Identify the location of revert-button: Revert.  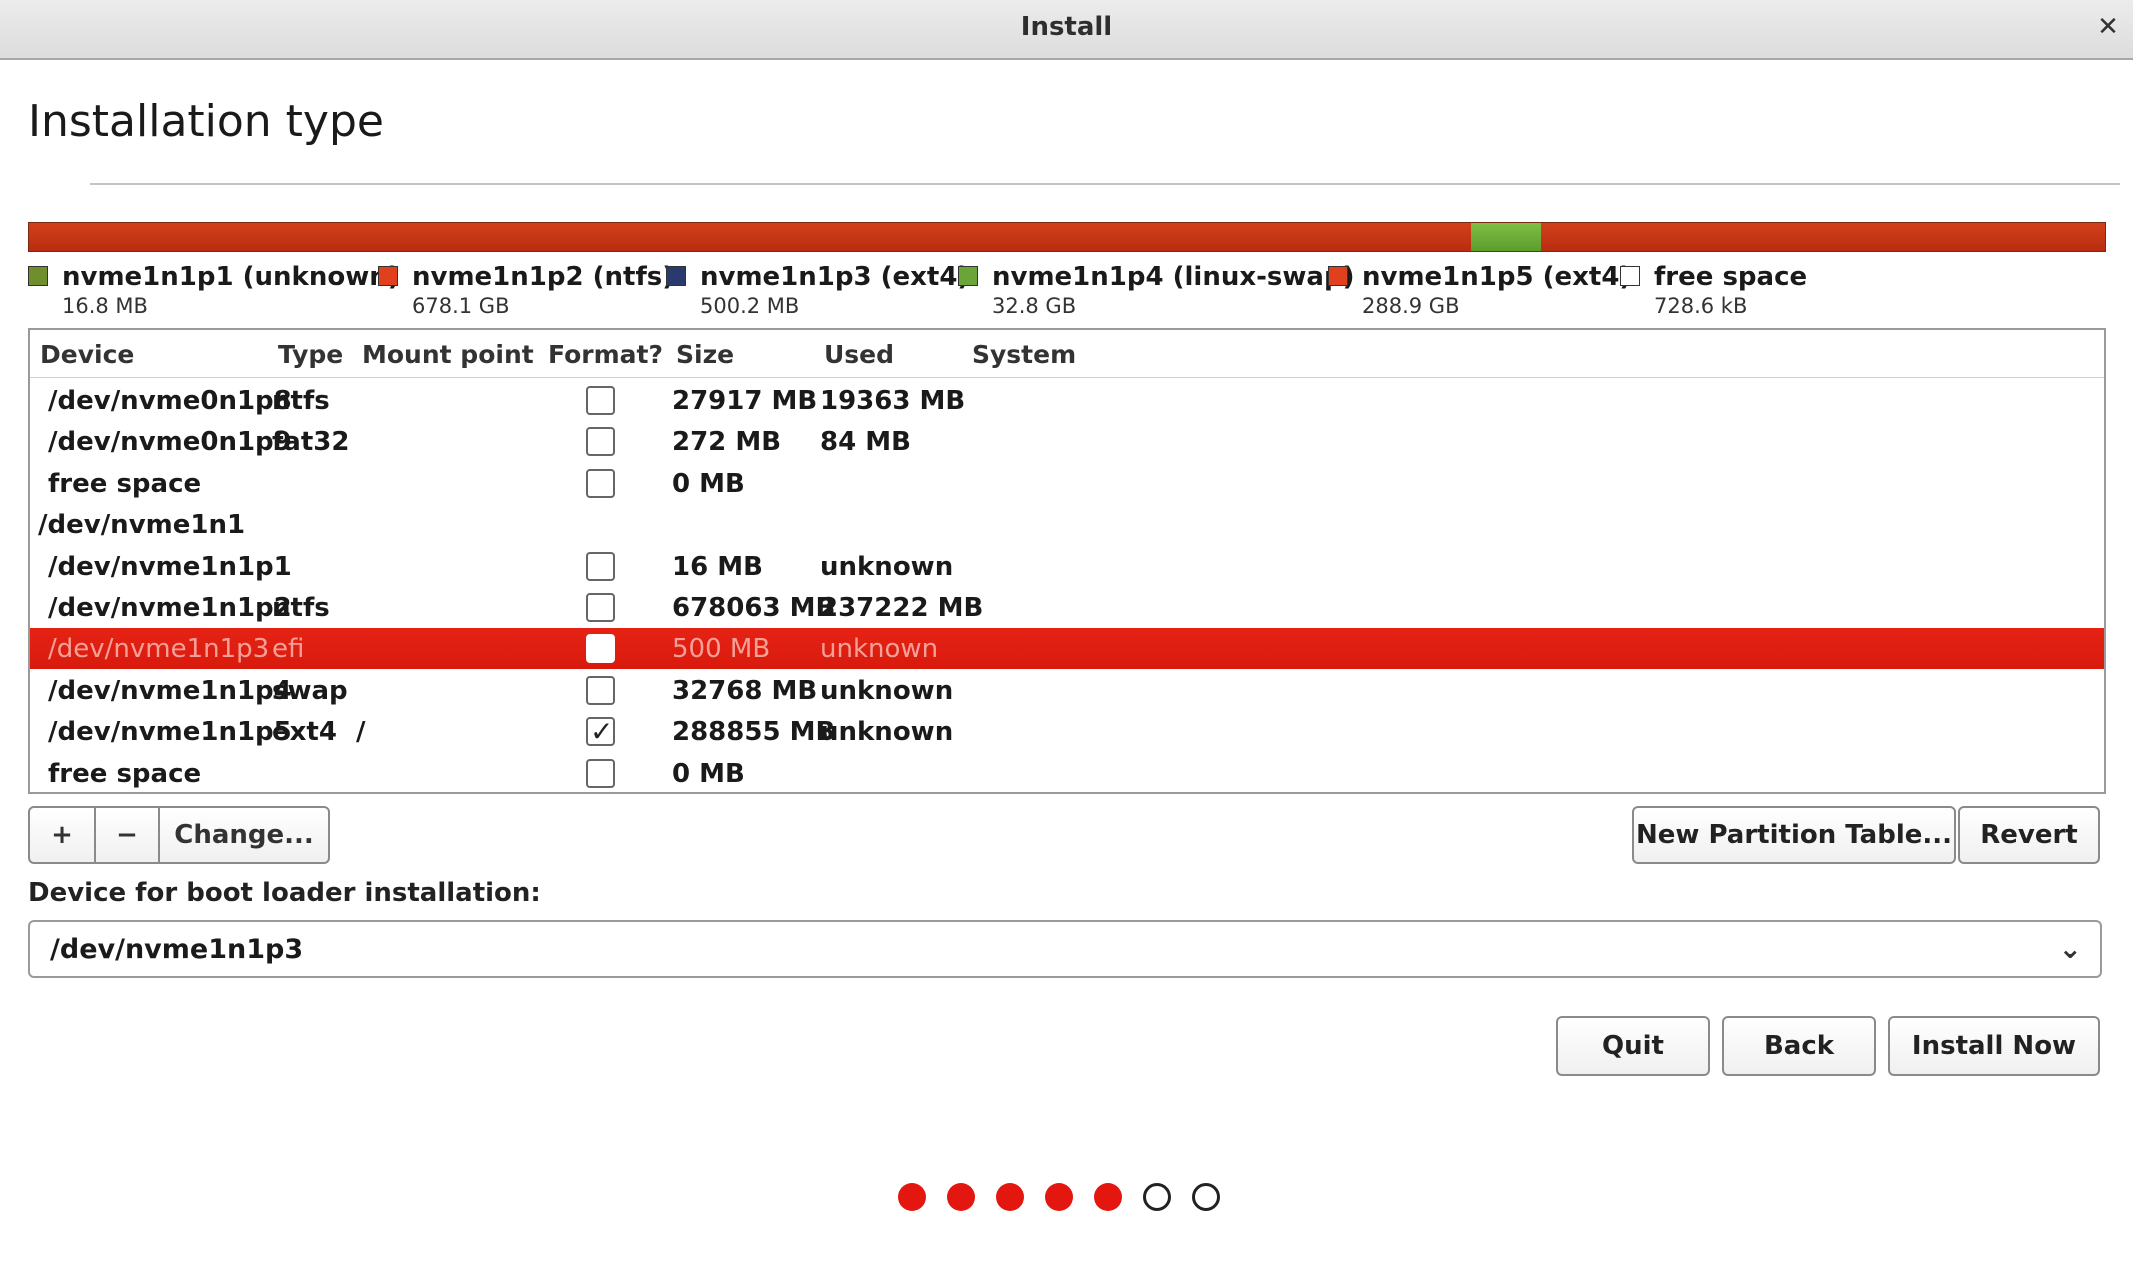
(2029, 835).